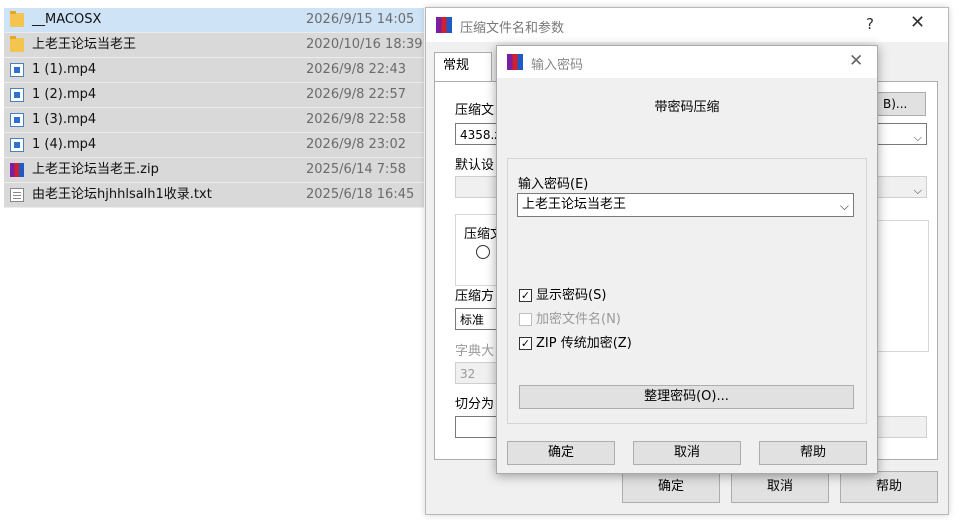 Image resolution: width=960 pixels, height=527 pixels. What do you see at coordinates (64, 119) in the screenshot?
I see `file-name: 1 (3).mp4` at bounding box center [64, 119].